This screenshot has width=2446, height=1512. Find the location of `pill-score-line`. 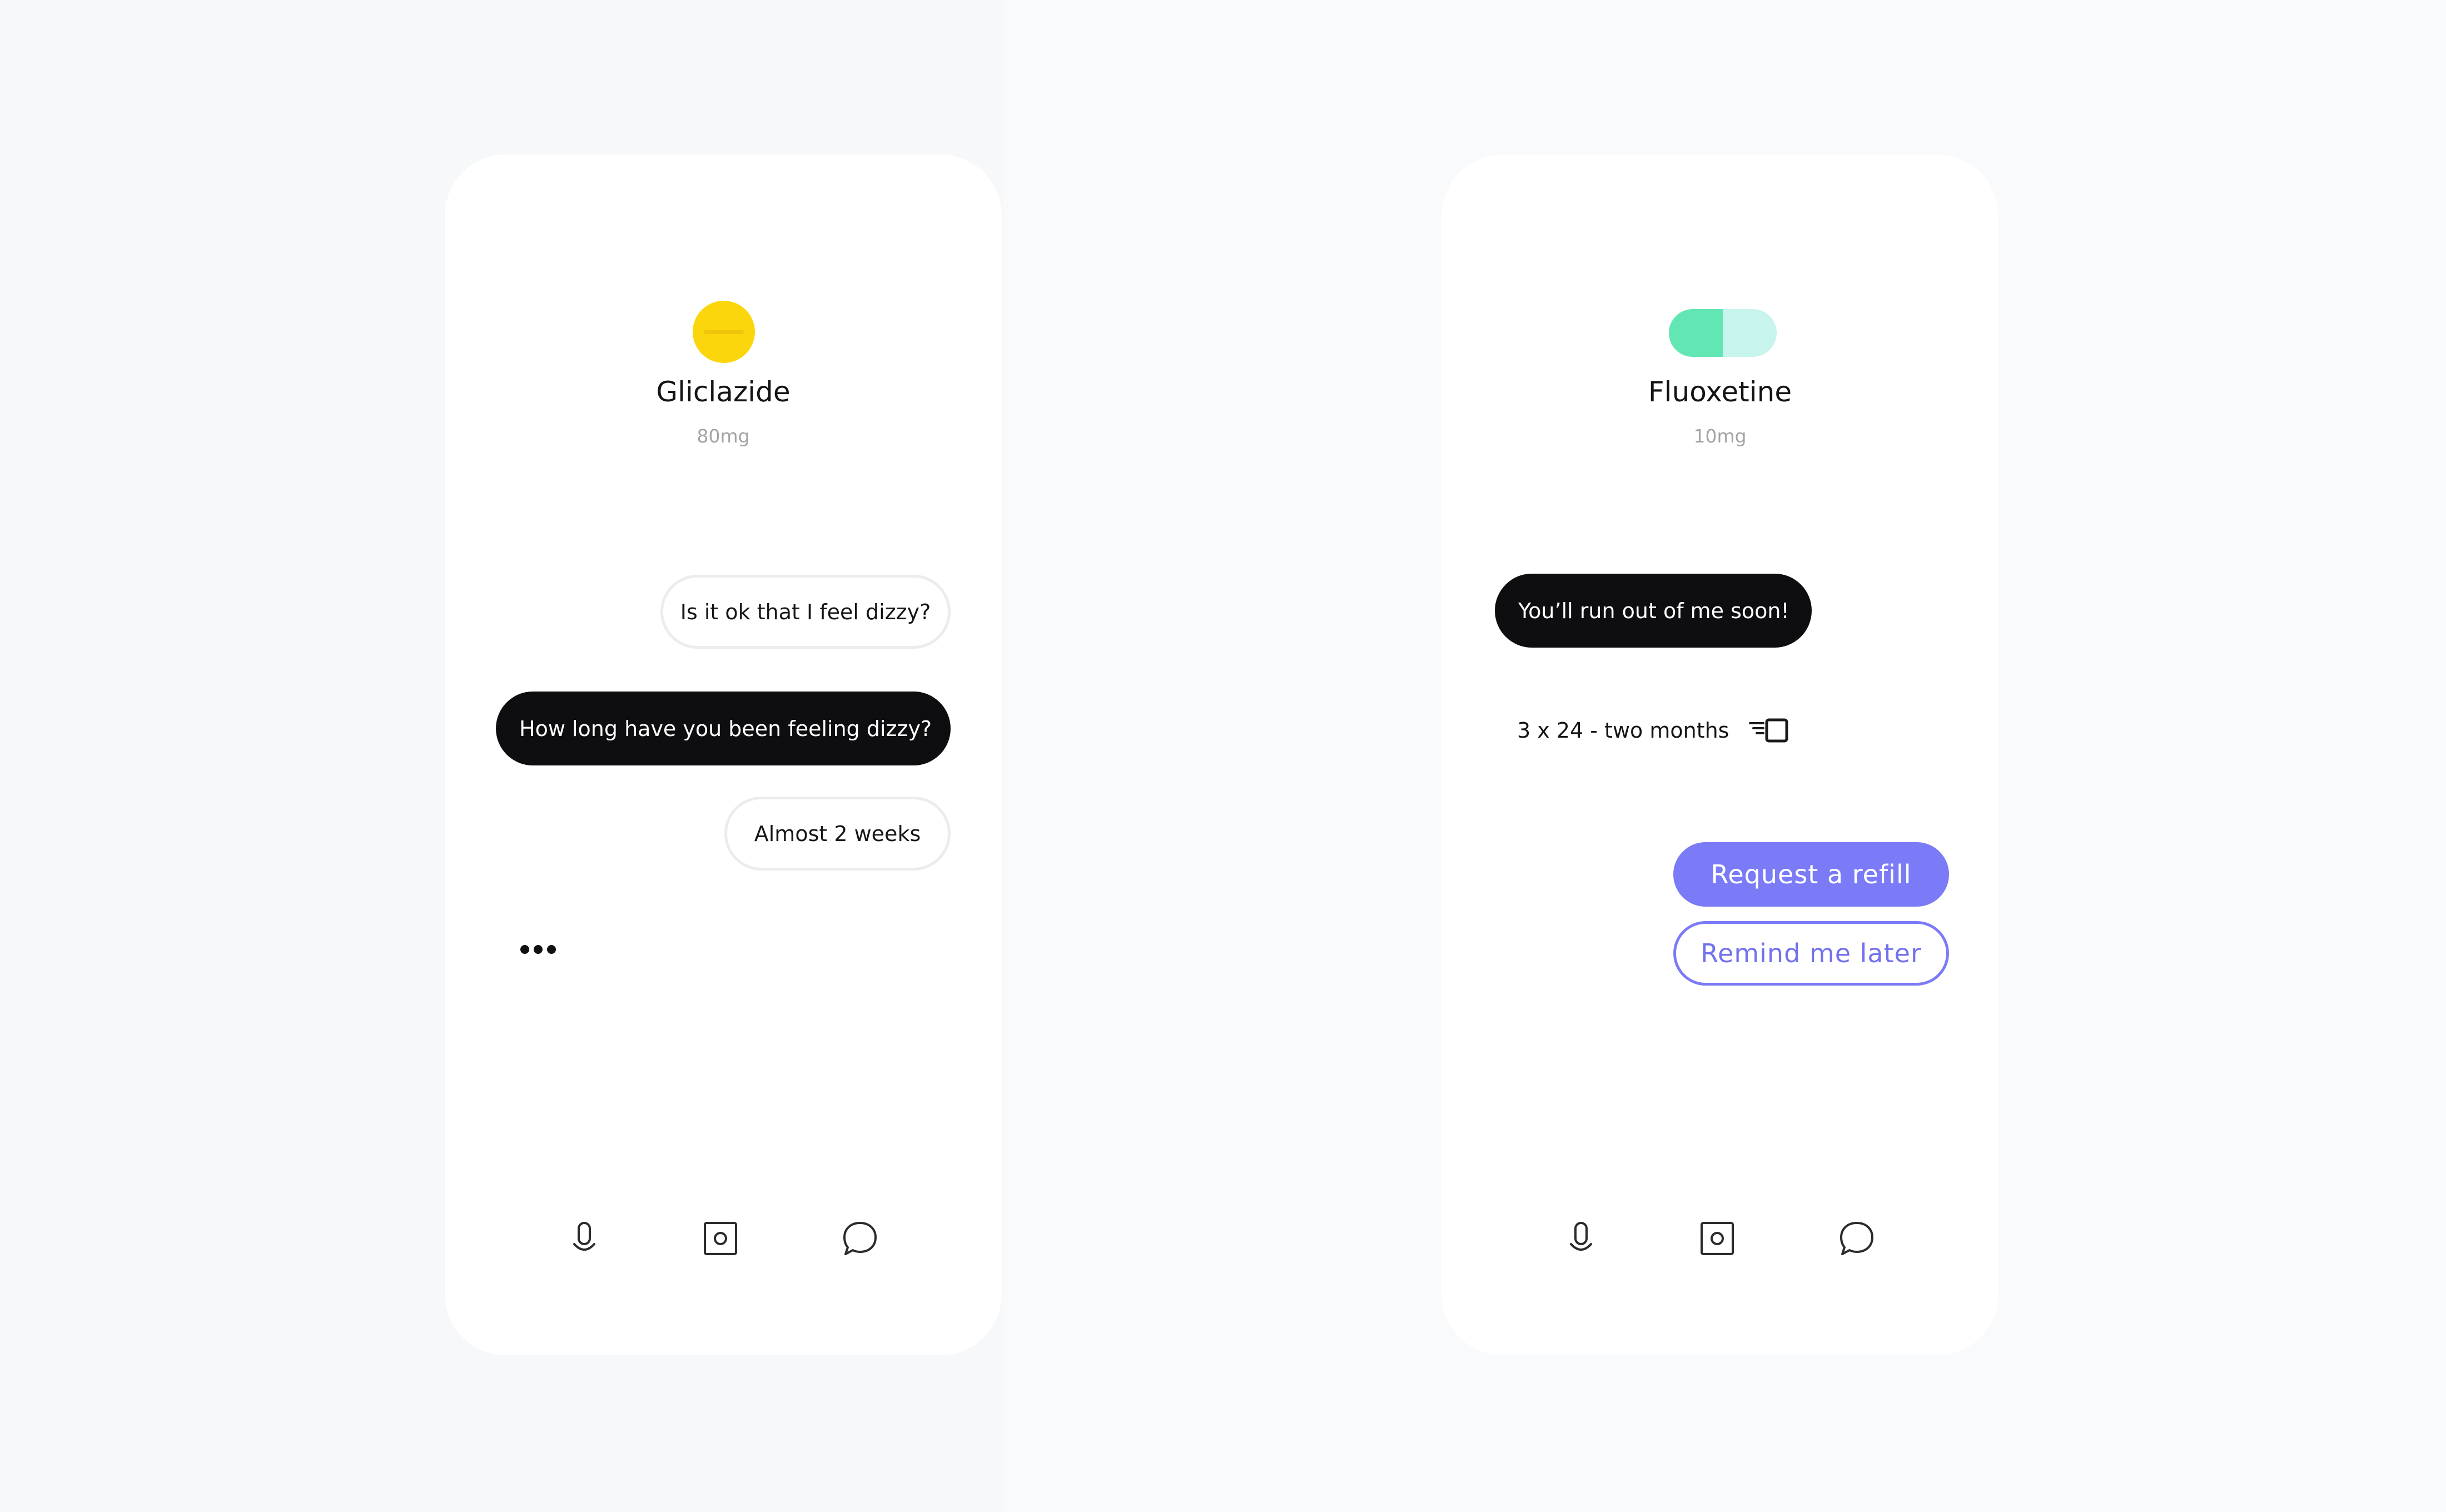

pill-score-line is located at coordinates (724, 332).